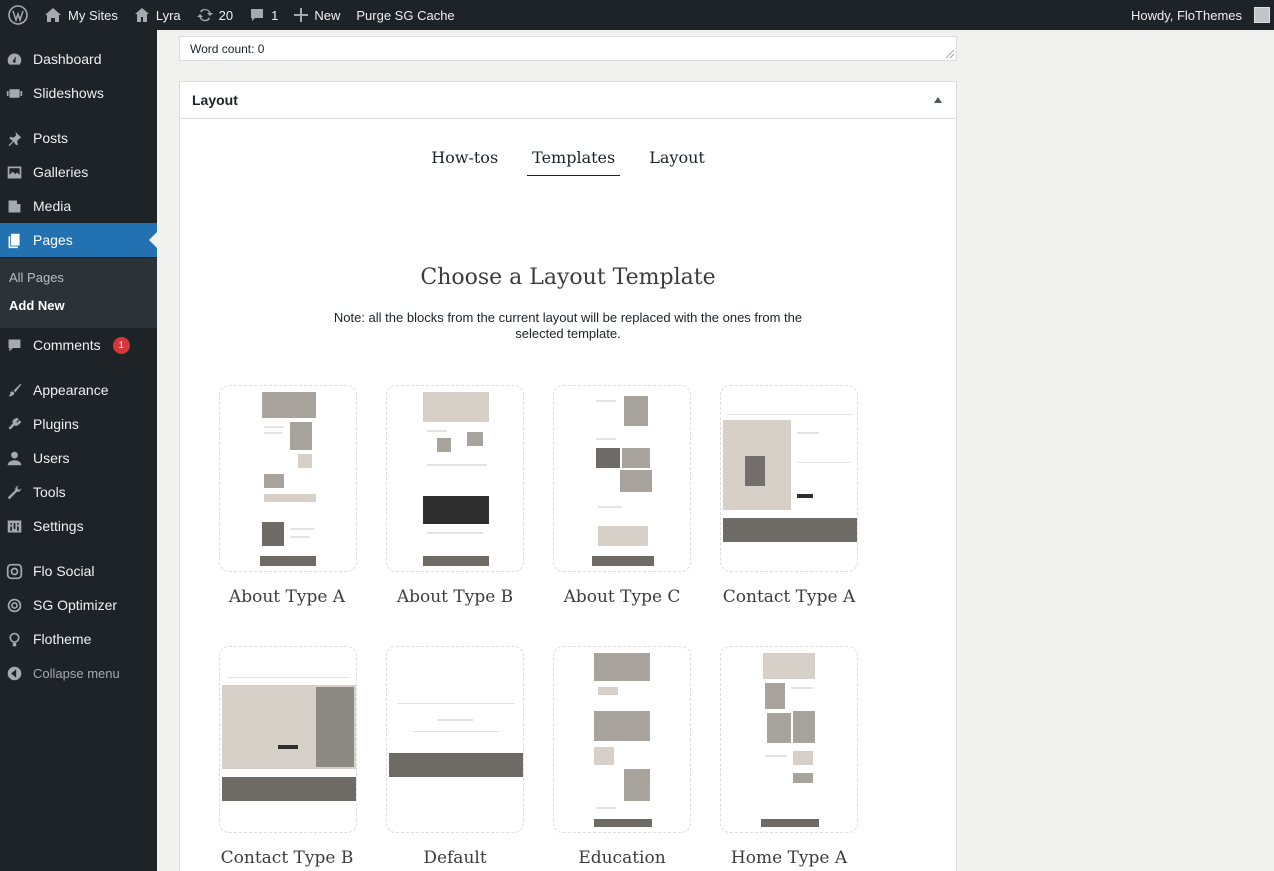  I want to click on sidebar-item-posts: Posts, so click(78, 138).